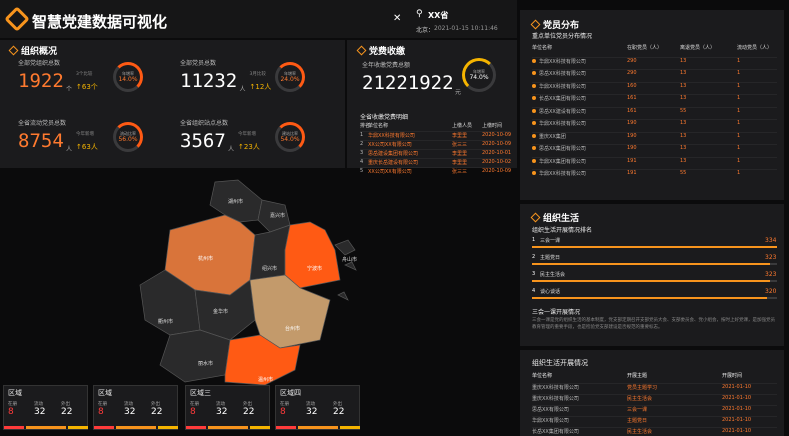 This screenshot has height=436, width=789. Describe the element at coordinates (290, 77) in the screenshot. I see `stat-ring: 年增率 24.0%` at that location.